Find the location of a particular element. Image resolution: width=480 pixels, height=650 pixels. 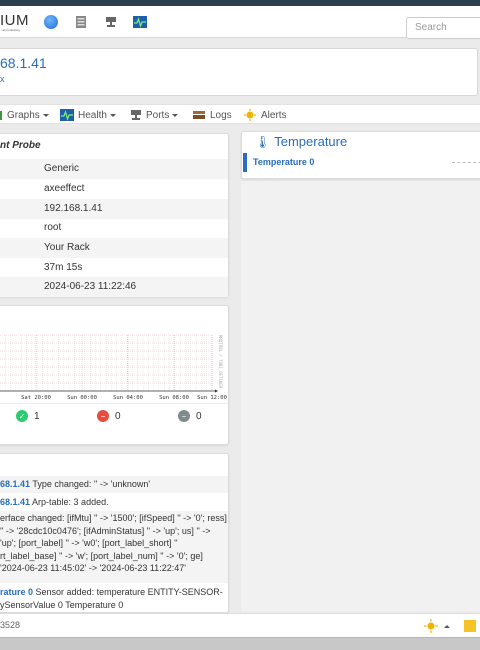

status-disabled: −0 is located at coordinates (190, 416).